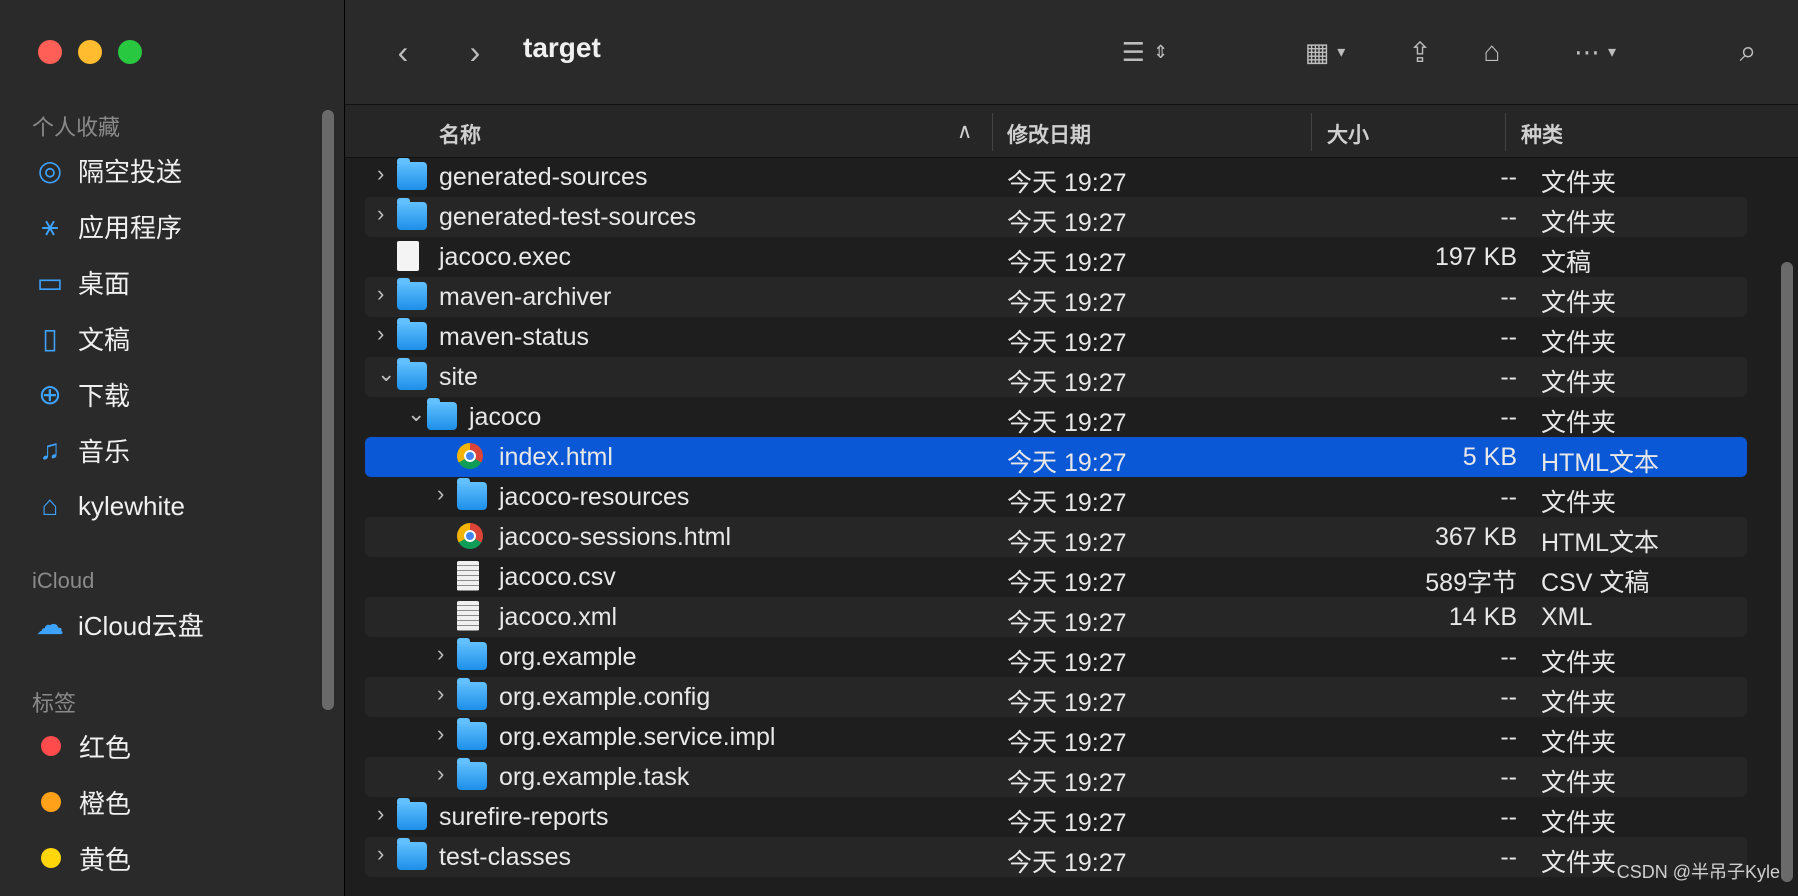  I want to click on sidebar-scrollbar, so click(328, 410).